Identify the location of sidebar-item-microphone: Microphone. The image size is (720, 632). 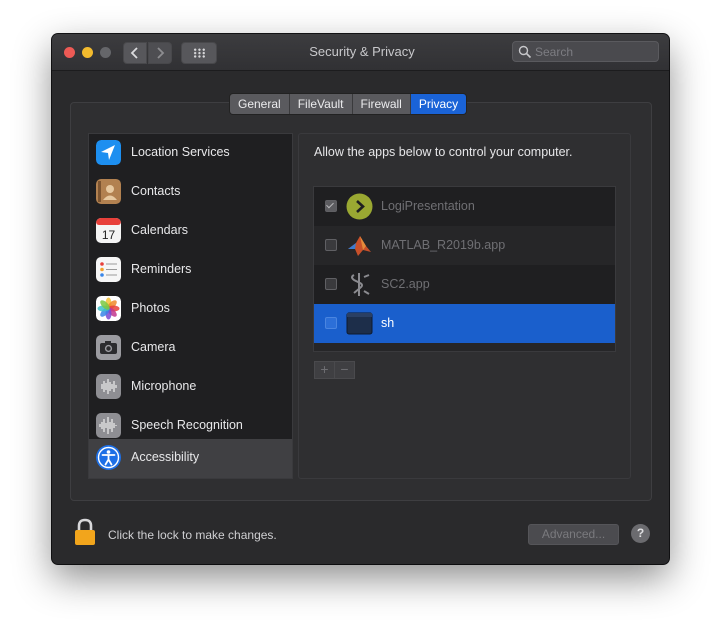
(190, 387).